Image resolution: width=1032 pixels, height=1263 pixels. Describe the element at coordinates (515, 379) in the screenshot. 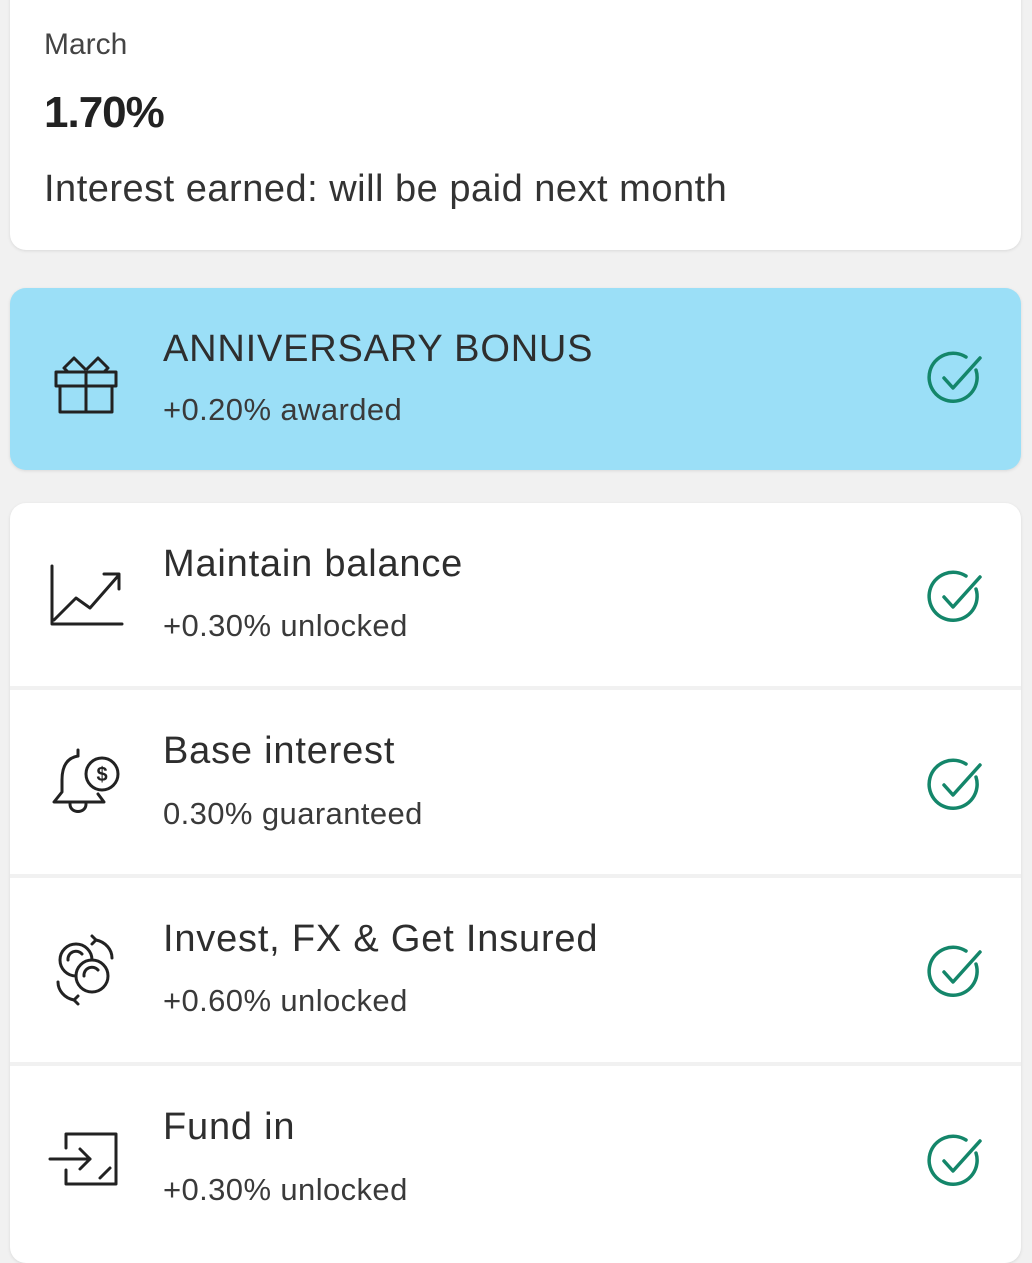

I see `anniversary-bonus-card: ANNIVERSARY BONUS +0.20% awarded` at that location.